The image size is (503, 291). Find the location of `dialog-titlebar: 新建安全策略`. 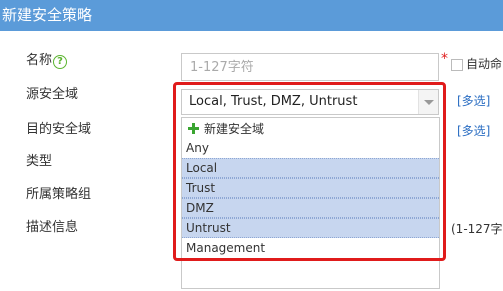

dialog-titlebar: 新建安全策略 is located at coordinates (251, 15).